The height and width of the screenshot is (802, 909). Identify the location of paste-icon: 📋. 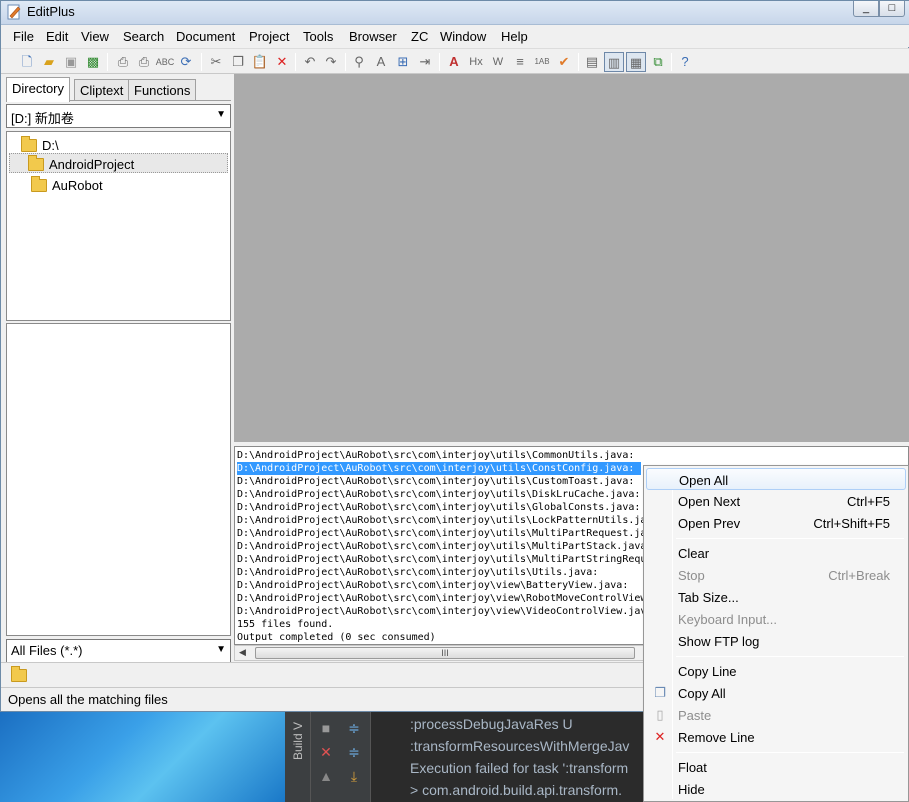
(260, 62).